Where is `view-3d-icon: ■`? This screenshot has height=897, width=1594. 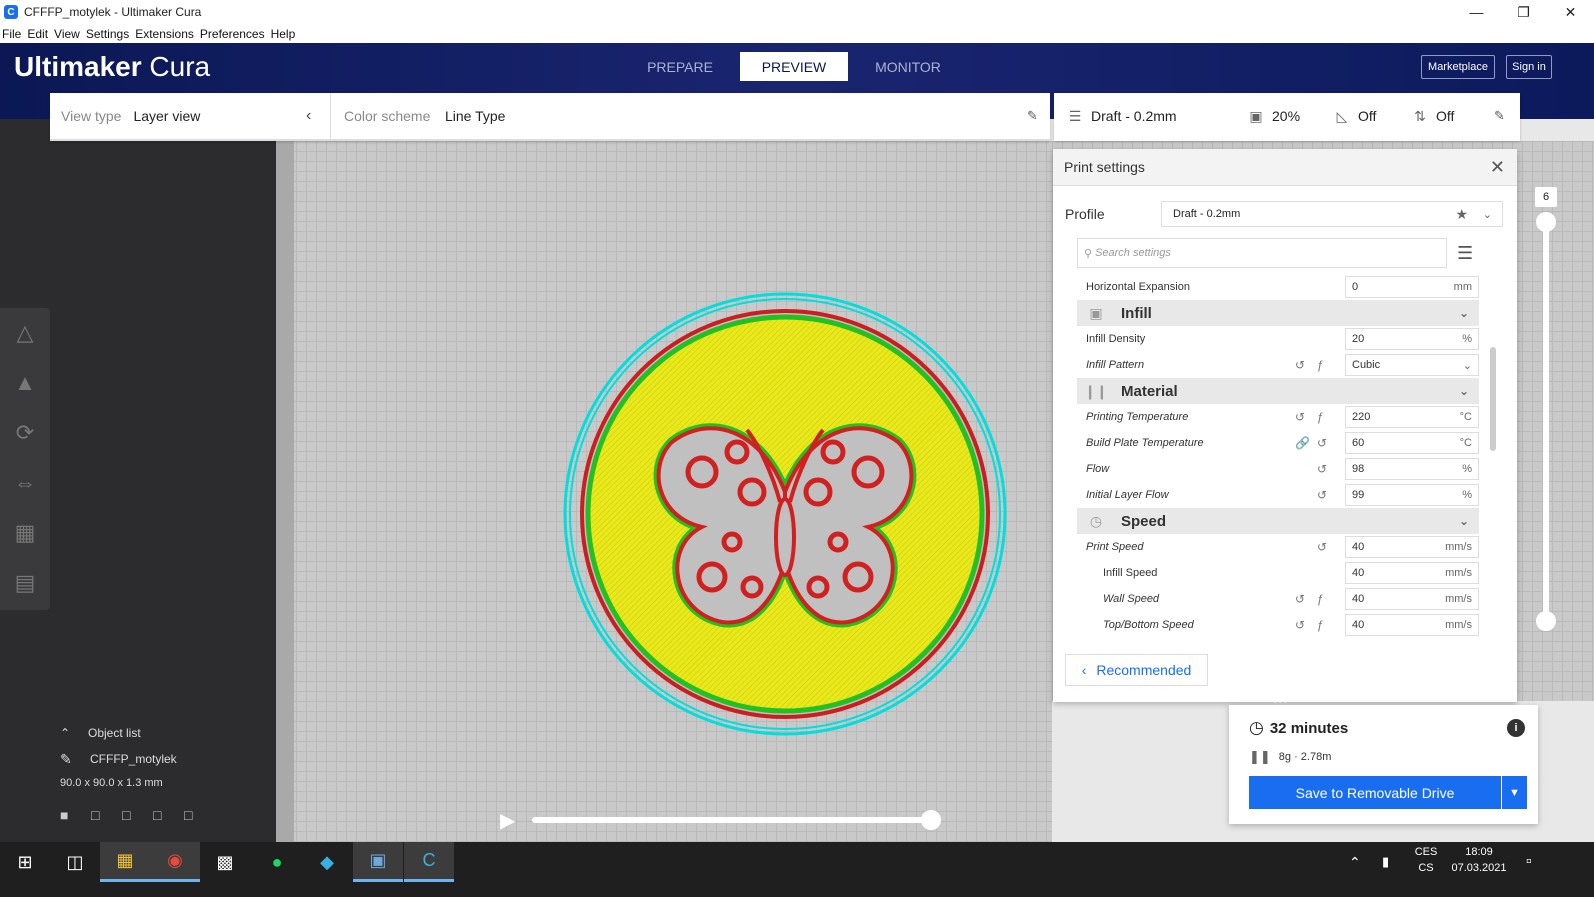 view-3d-icon: ■ is located at coordinates (75, 815).